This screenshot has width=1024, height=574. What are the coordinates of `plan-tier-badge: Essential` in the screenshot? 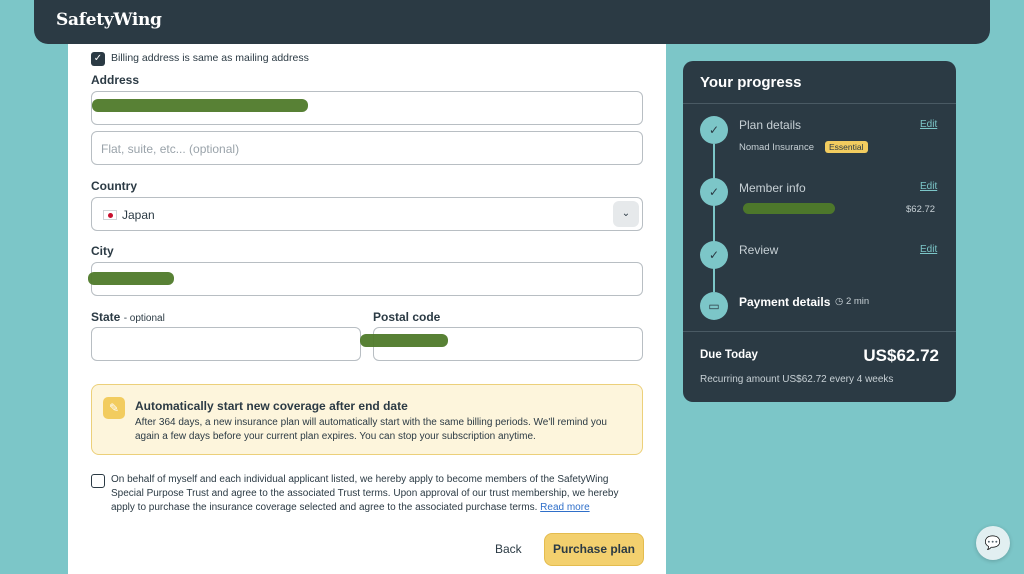 It's located at (846, 147).